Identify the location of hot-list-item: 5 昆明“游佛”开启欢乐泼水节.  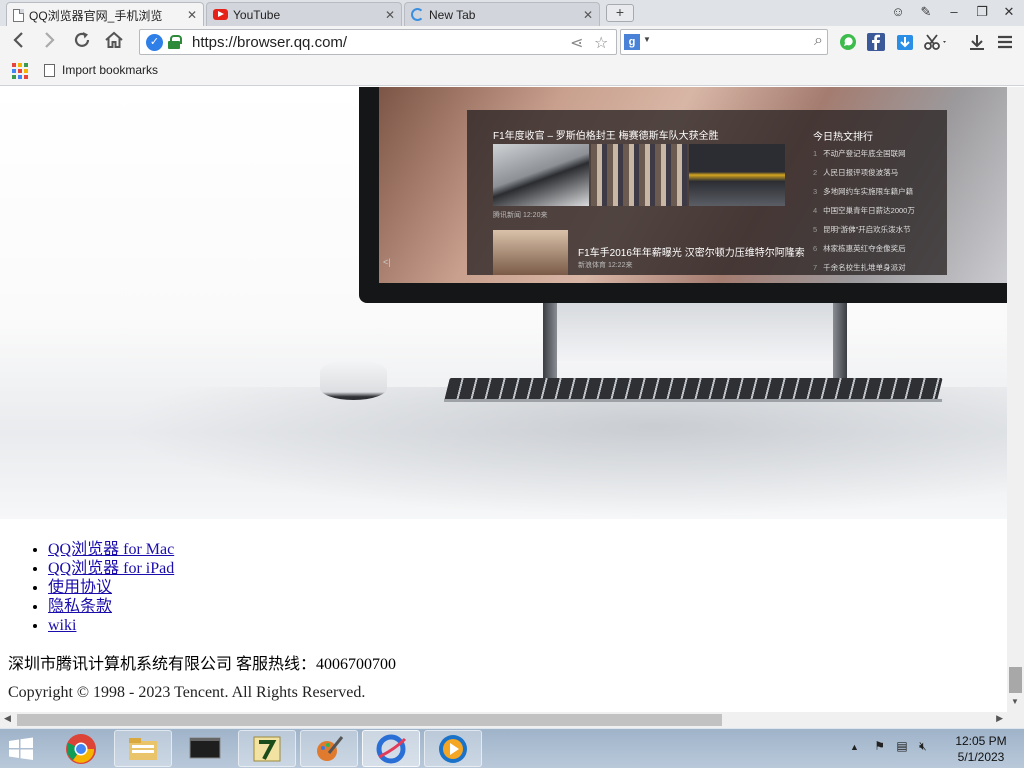
(862, 229).